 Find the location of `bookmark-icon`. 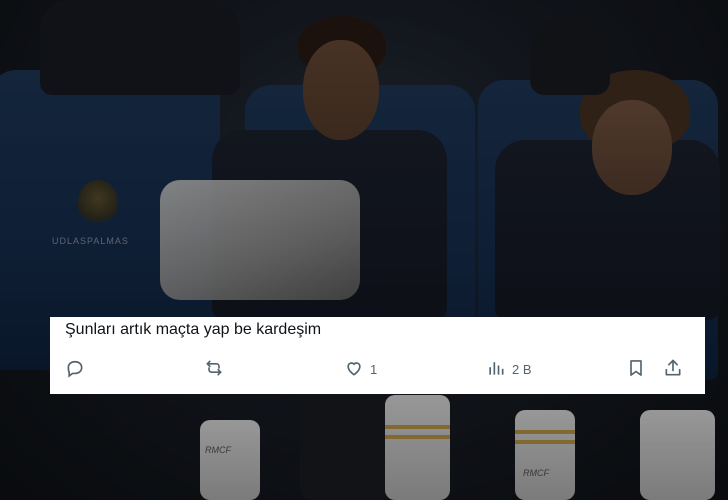

bookmark-icon is located at coordinates (636, 369).